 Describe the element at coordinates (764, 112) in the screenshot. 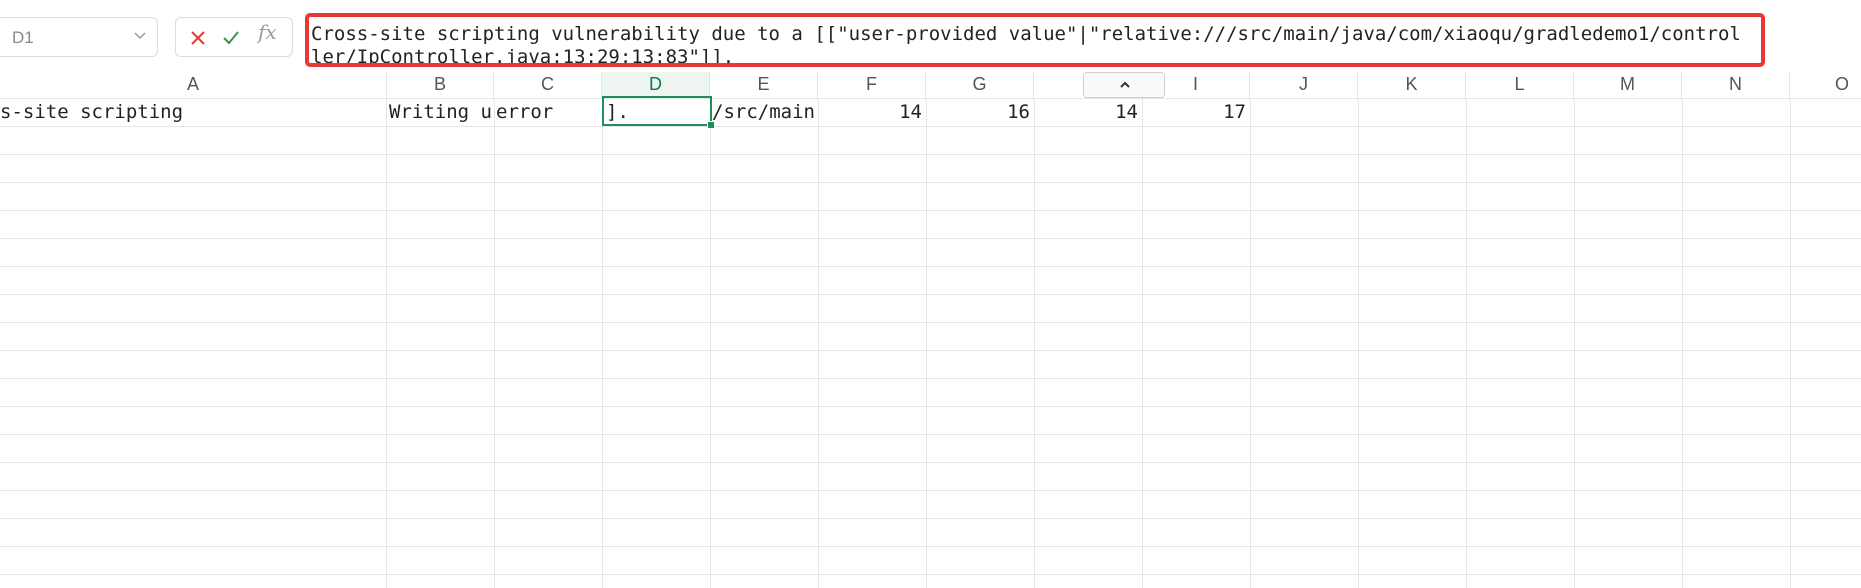

I see `cell-e1: /src/main/` at that location.